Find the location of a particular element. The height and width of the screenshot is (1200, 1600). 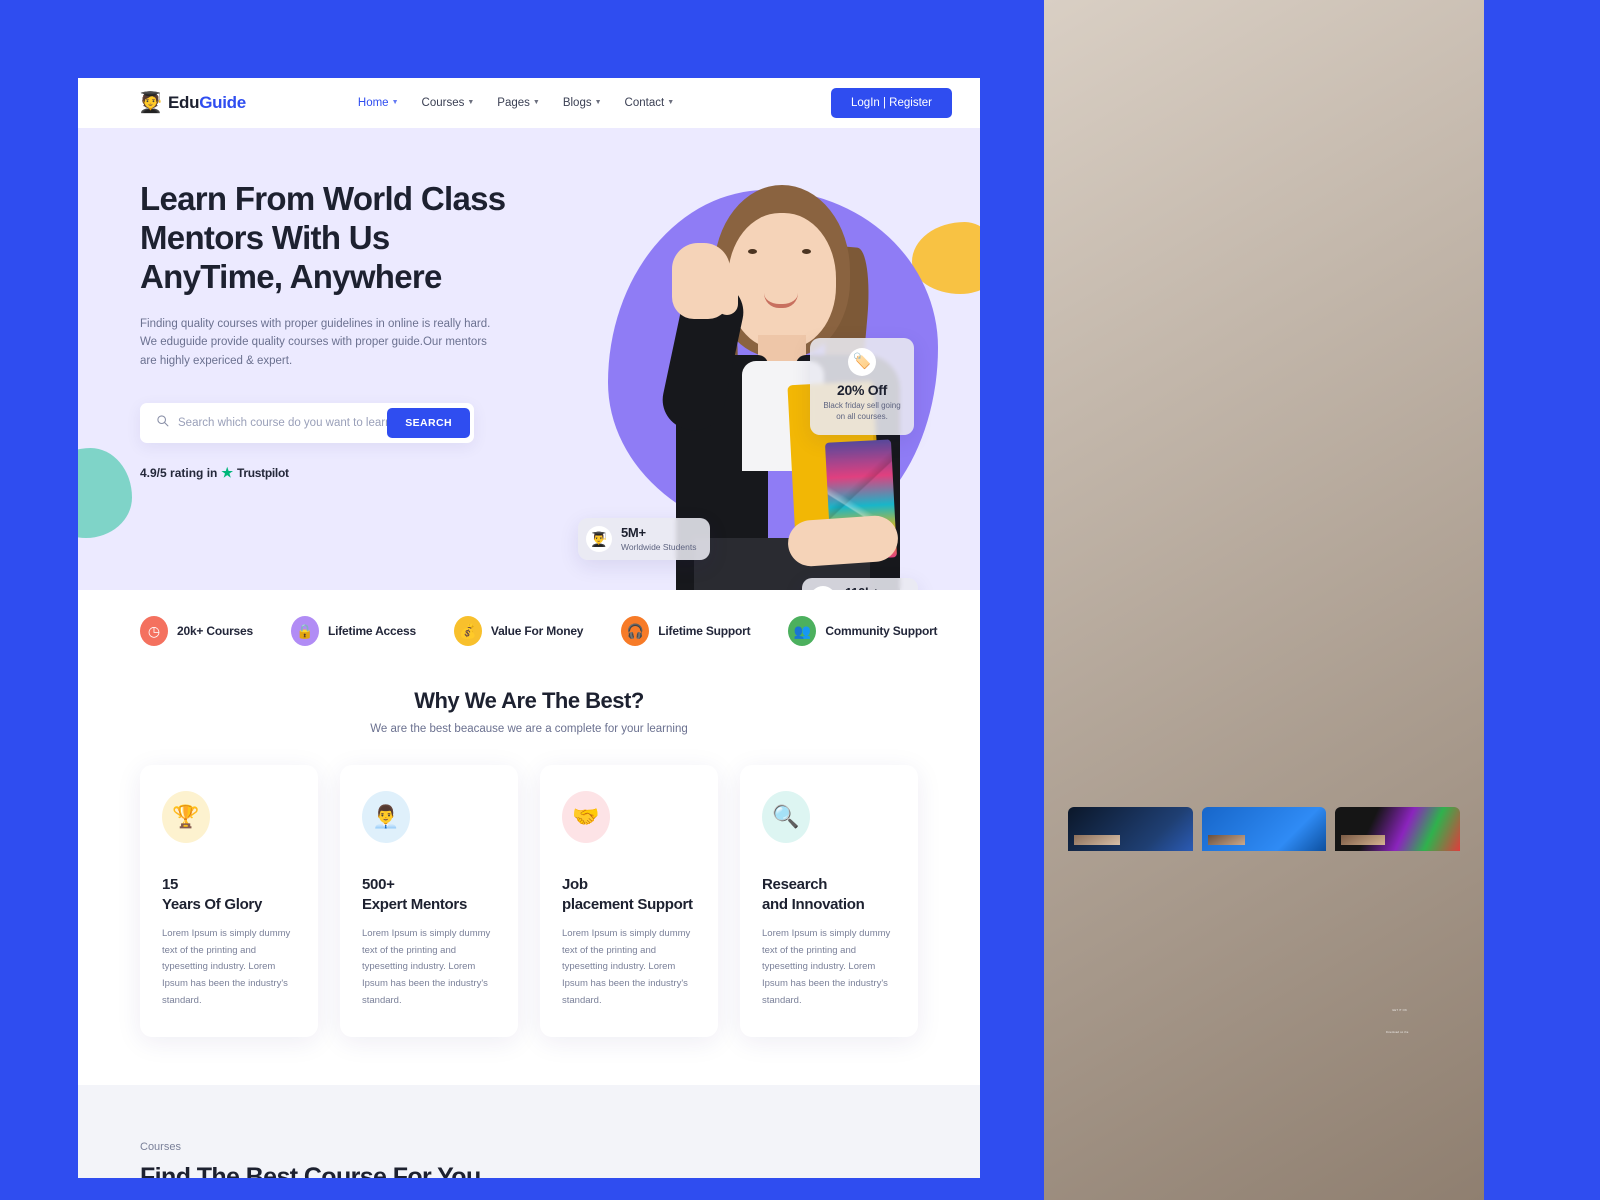

brand-name: EduGuide is located at coordinates (207, 103).